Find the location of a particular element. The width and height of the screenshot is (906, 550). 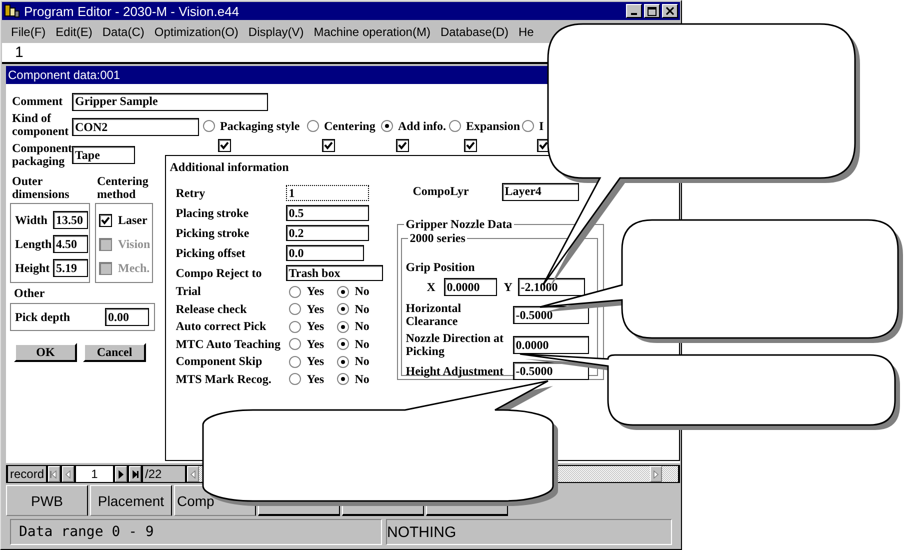

record-field: 1 is located at coordinates (95, 474).